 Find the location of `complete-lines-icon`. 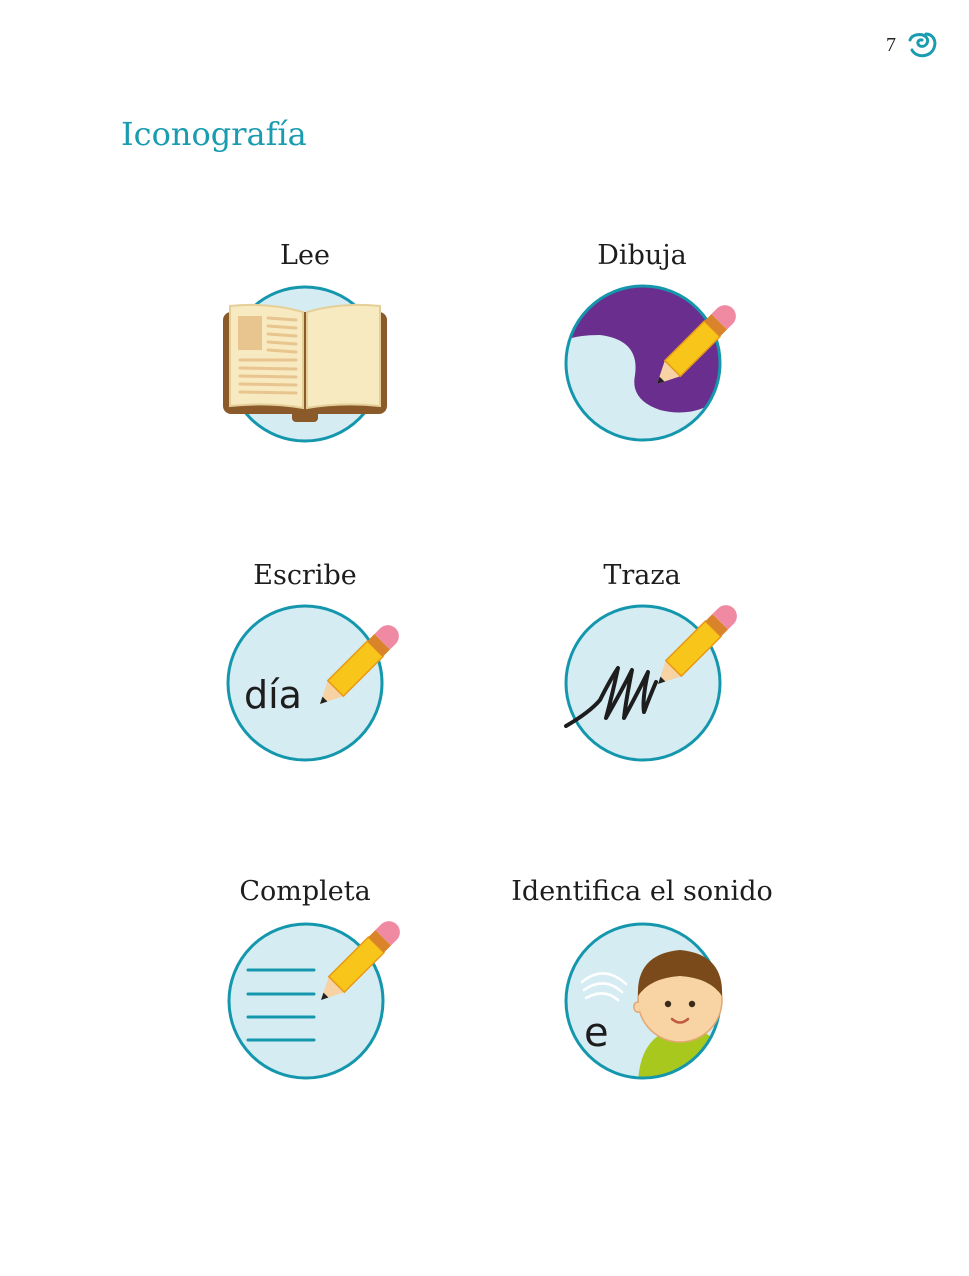

complete-lines-icon is located at coordinates (313, 1000).